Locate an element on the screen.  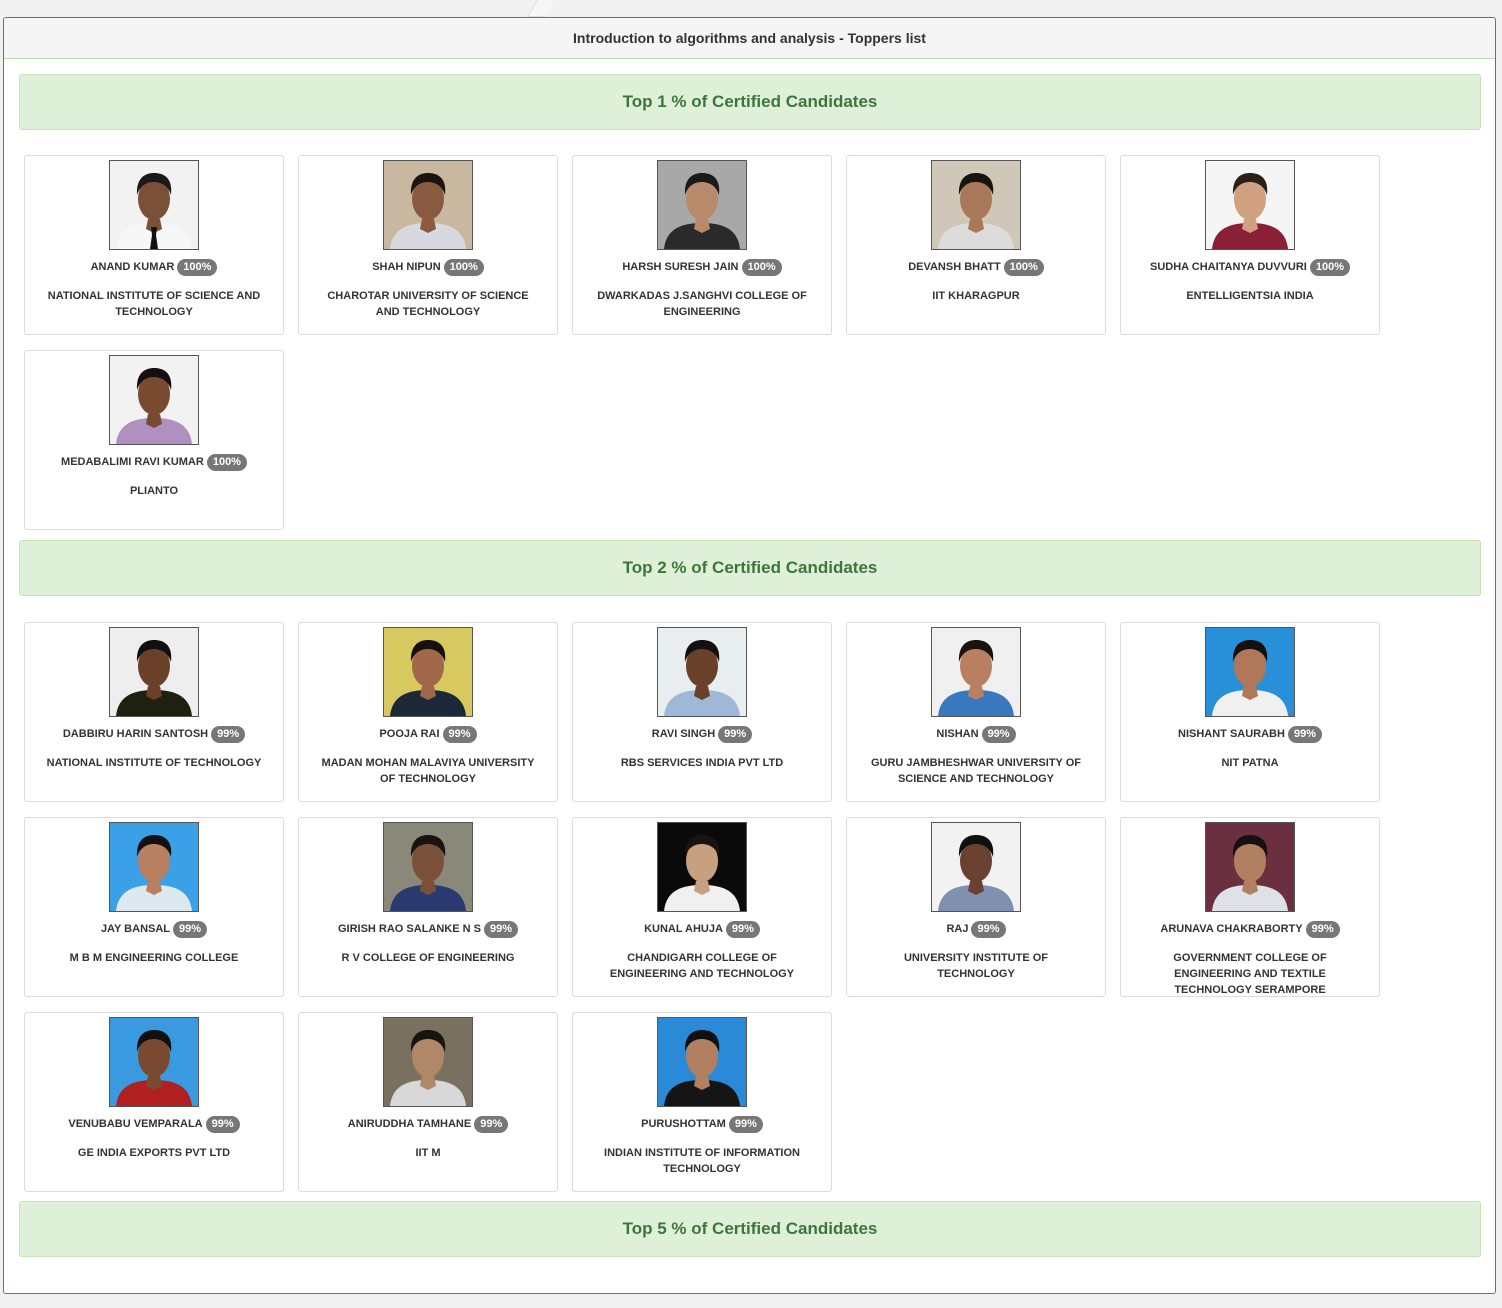
candidate-organization: RBS SERVICES INDIA PVT LTD is located at coordinates (702, 763).